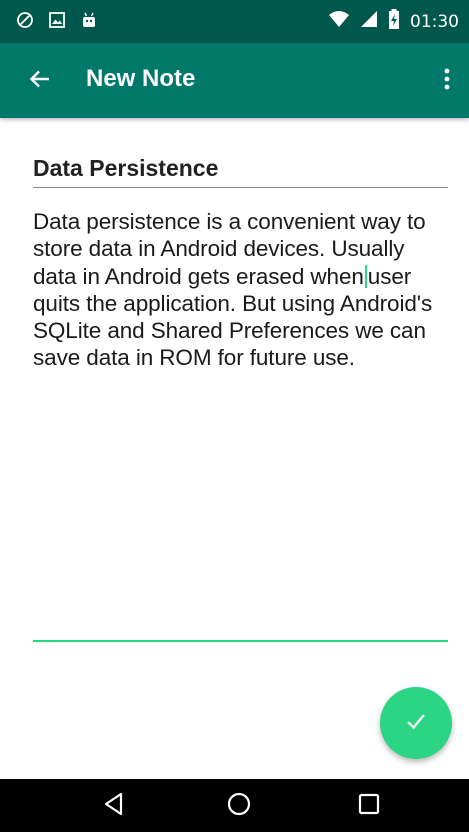 The image size is (469, 832). I want to click on nav-back-button, so click(114, 806).